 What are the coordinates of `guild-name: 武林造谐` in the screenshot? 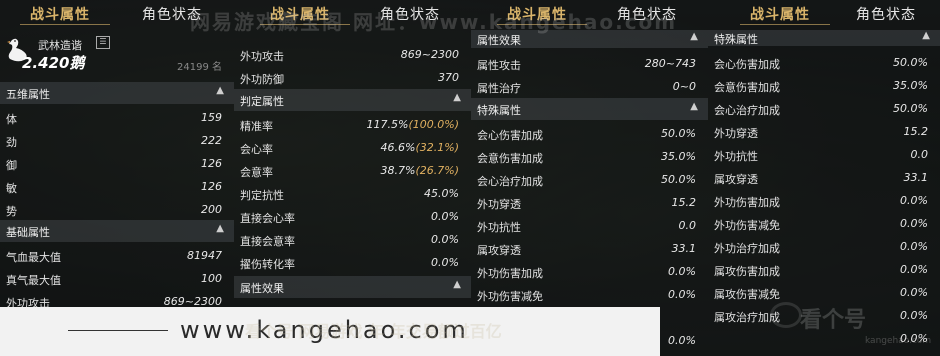 It's located at (60, 45).